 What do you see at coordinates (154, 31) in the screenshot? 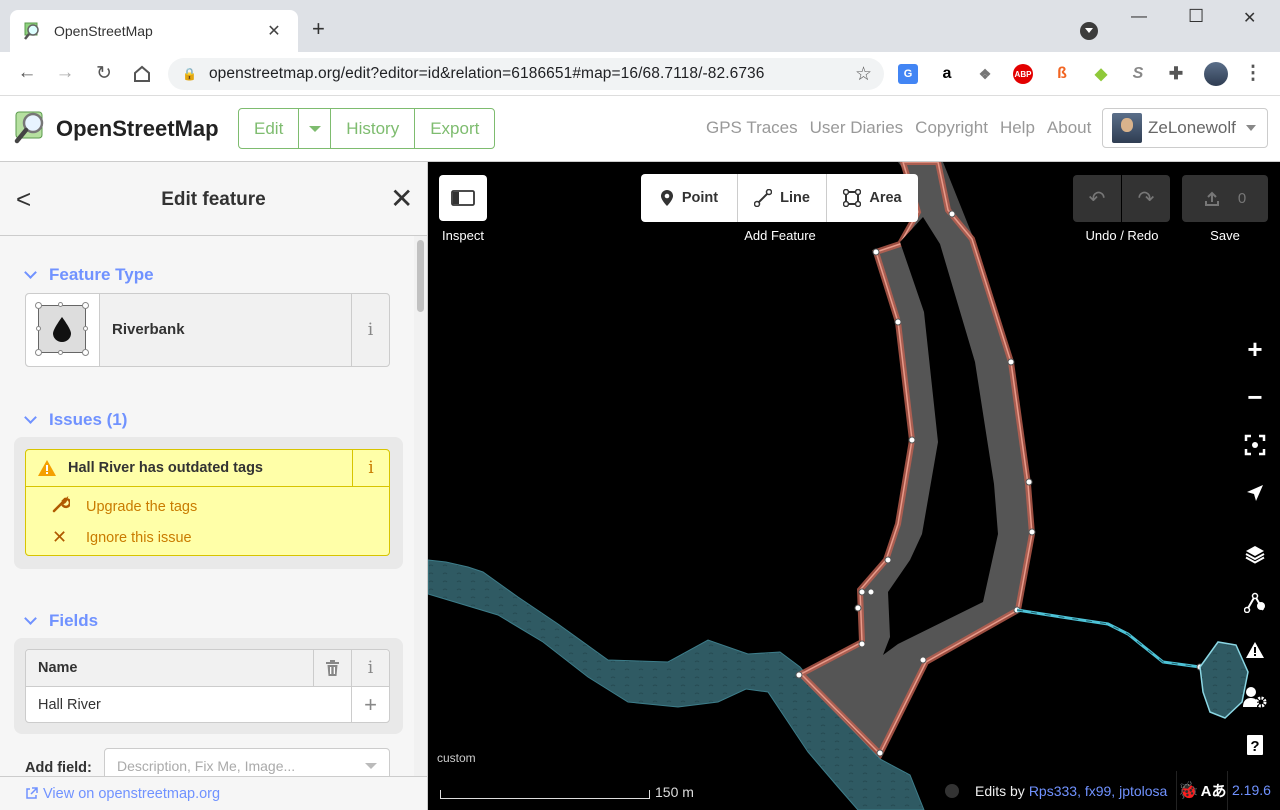
I see `browser-tab: OpenStreetMap ✕` at bounding box center [154, 31].